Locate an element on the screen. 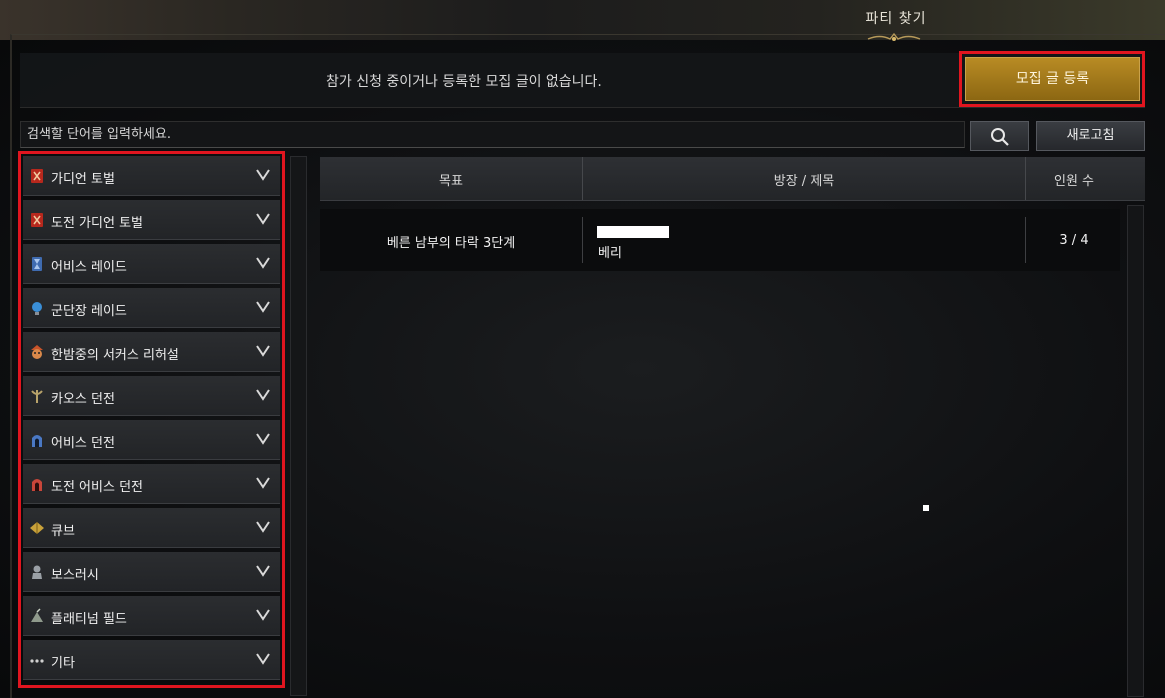 The width and height of the screenshot is (1165, 698). category-item-platinum-field: 플래티넘 필드 is located at coordinates (151, 616).